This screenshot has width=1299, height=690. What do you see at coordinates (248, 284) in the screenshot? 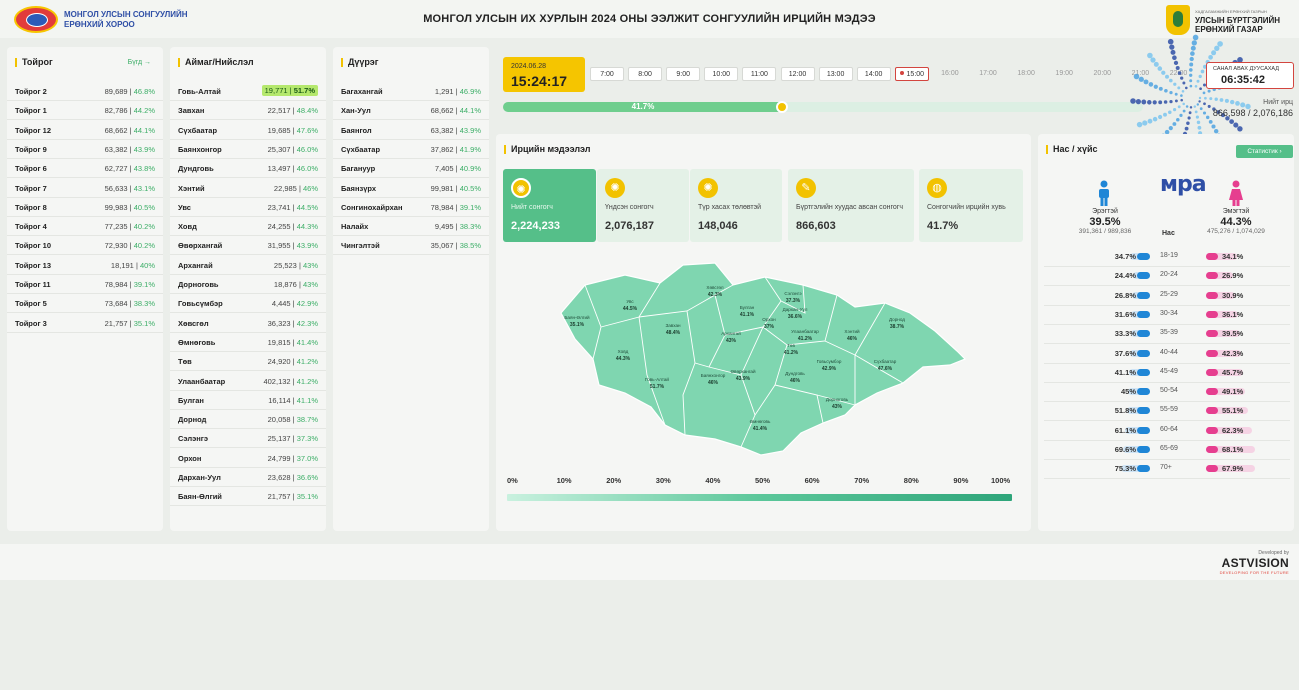
I see `aimag-row: Дорноговь 18,876 | 43%` at bounding box center [248, 284].